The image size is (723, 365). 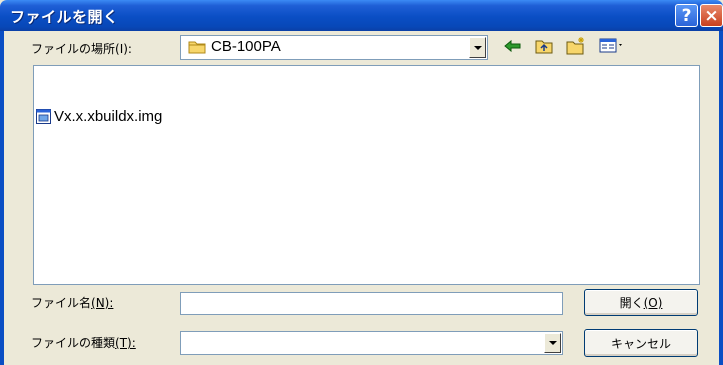 What do you see at coordinates (576, 46) in the screenshot?
I see `new-folder-icon` at bounding box center [576, 46].